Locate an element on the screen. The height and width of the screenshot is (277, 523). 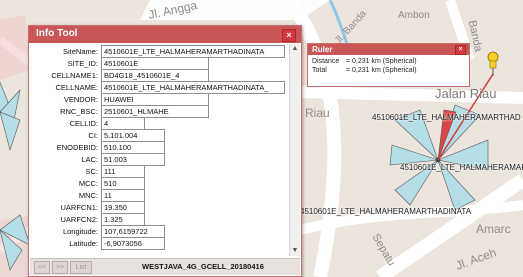
property-label: MNC: is located at coordinates (88, 195).